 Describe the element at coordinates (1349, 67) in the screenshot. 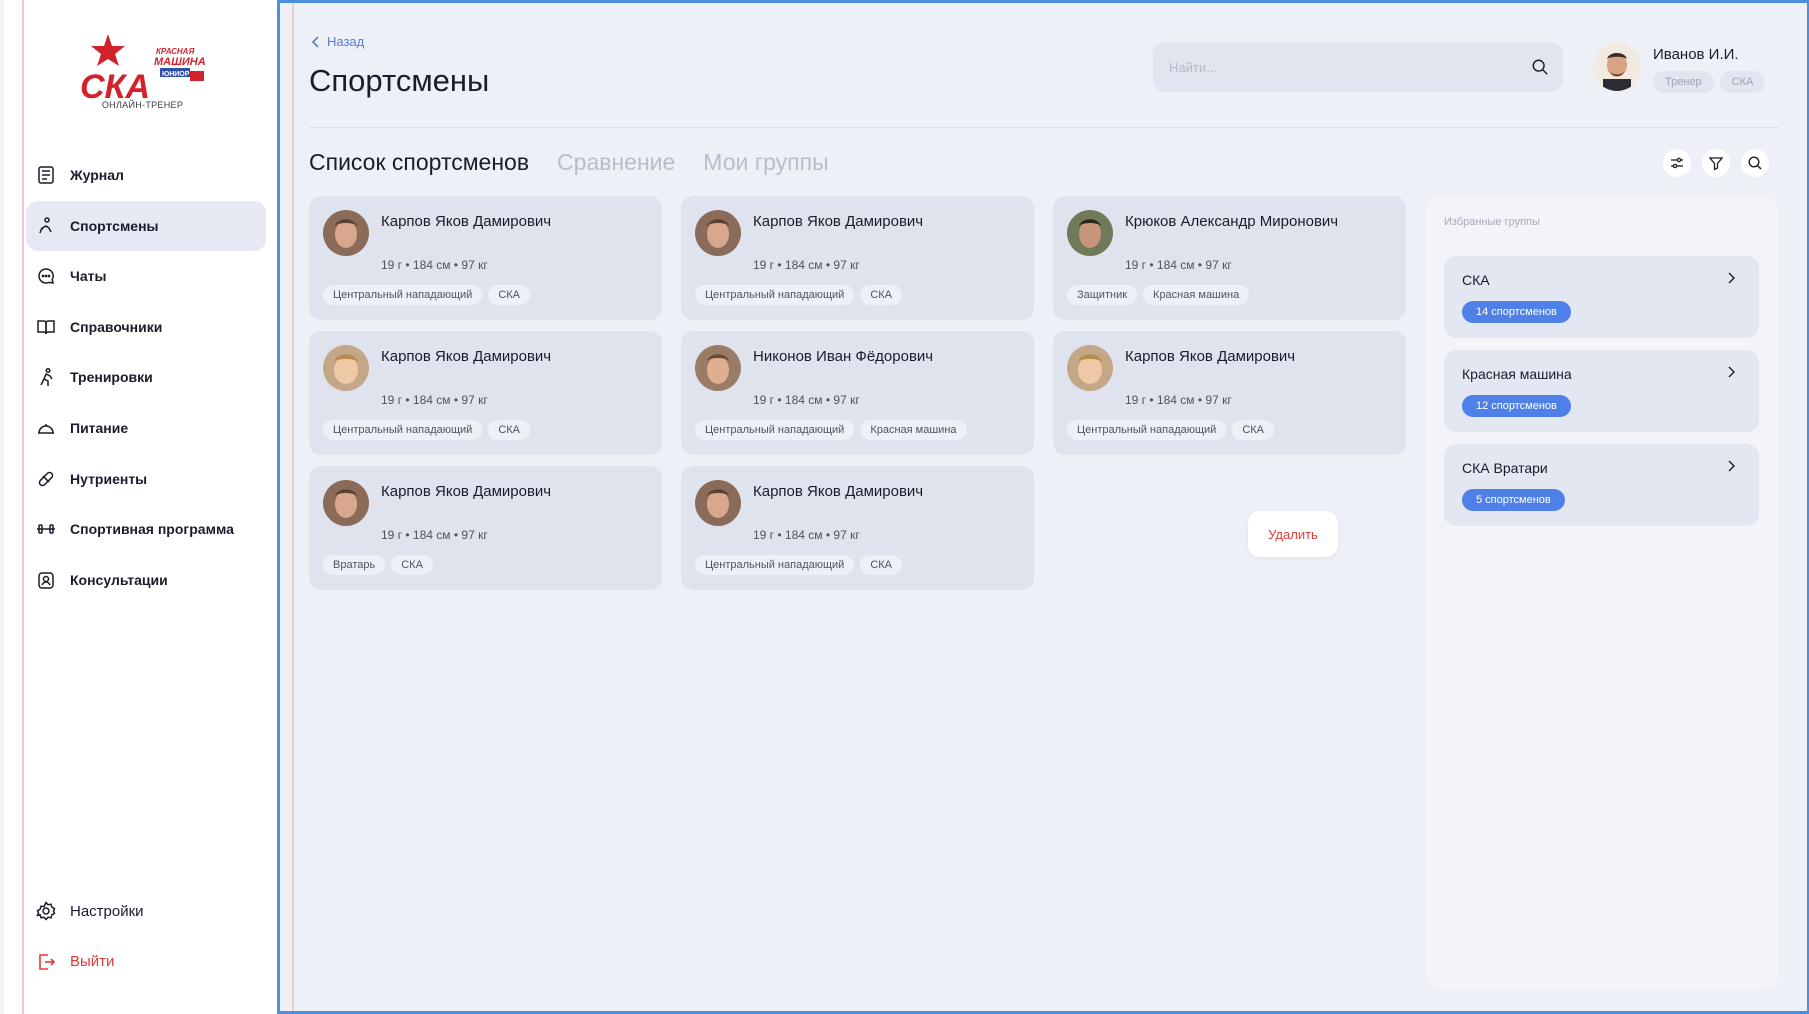

I see `search-input` at that location.